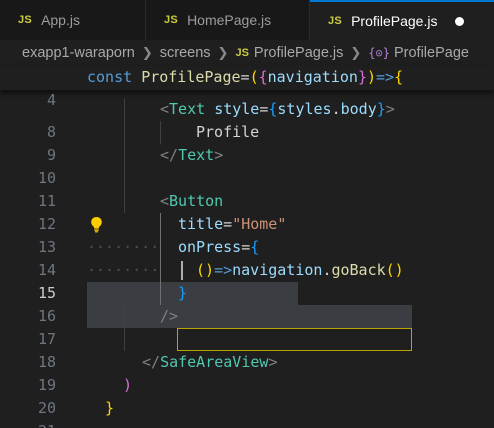 The image size is (494, 428). Describe the element at coordinates (247, 119) in the screenshot. I see `code-line: 8 <Text style={styles.body}>` at that location.